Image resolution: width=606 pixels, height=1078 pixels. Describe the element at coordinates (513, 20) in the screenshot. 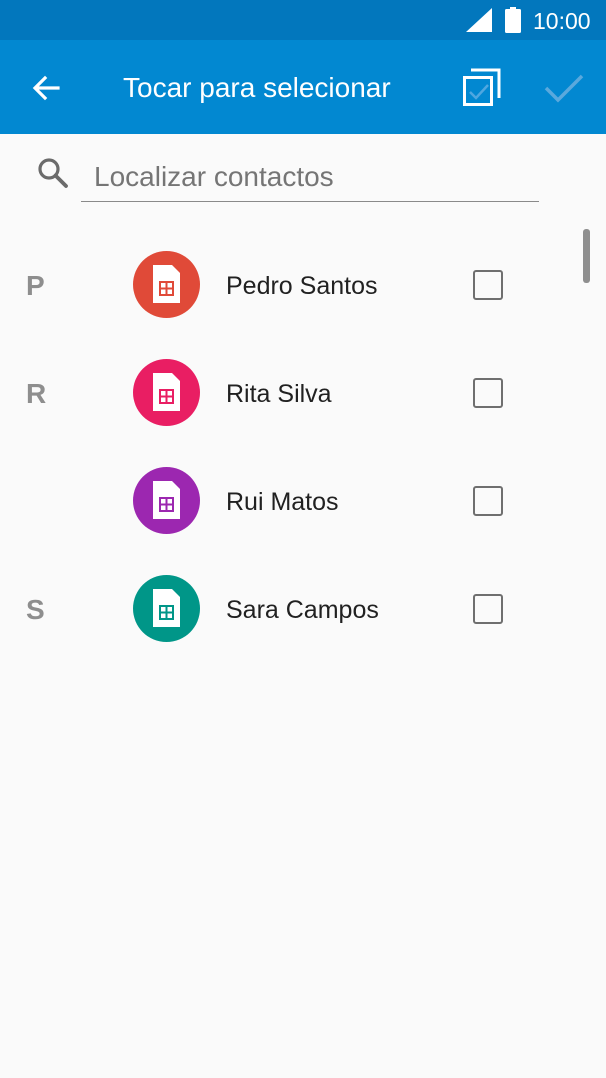

I see `battery-icon` at that location.